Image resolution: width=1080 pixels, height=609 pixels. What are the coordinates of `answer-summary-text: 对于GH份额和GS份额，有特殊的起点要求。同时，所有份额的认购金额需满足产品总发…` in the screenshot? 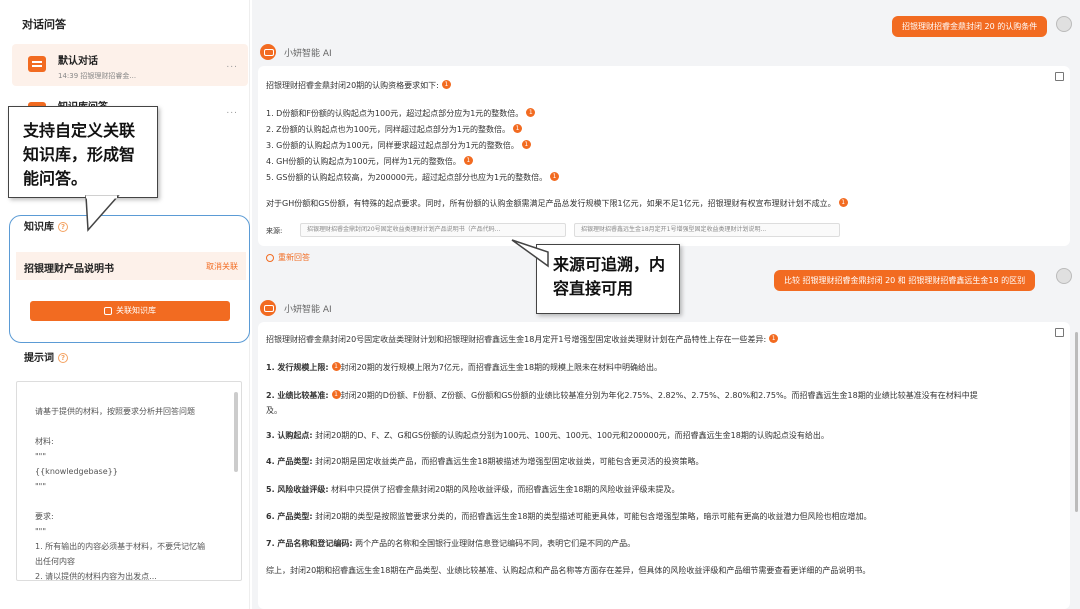 It's located at (551, 203).